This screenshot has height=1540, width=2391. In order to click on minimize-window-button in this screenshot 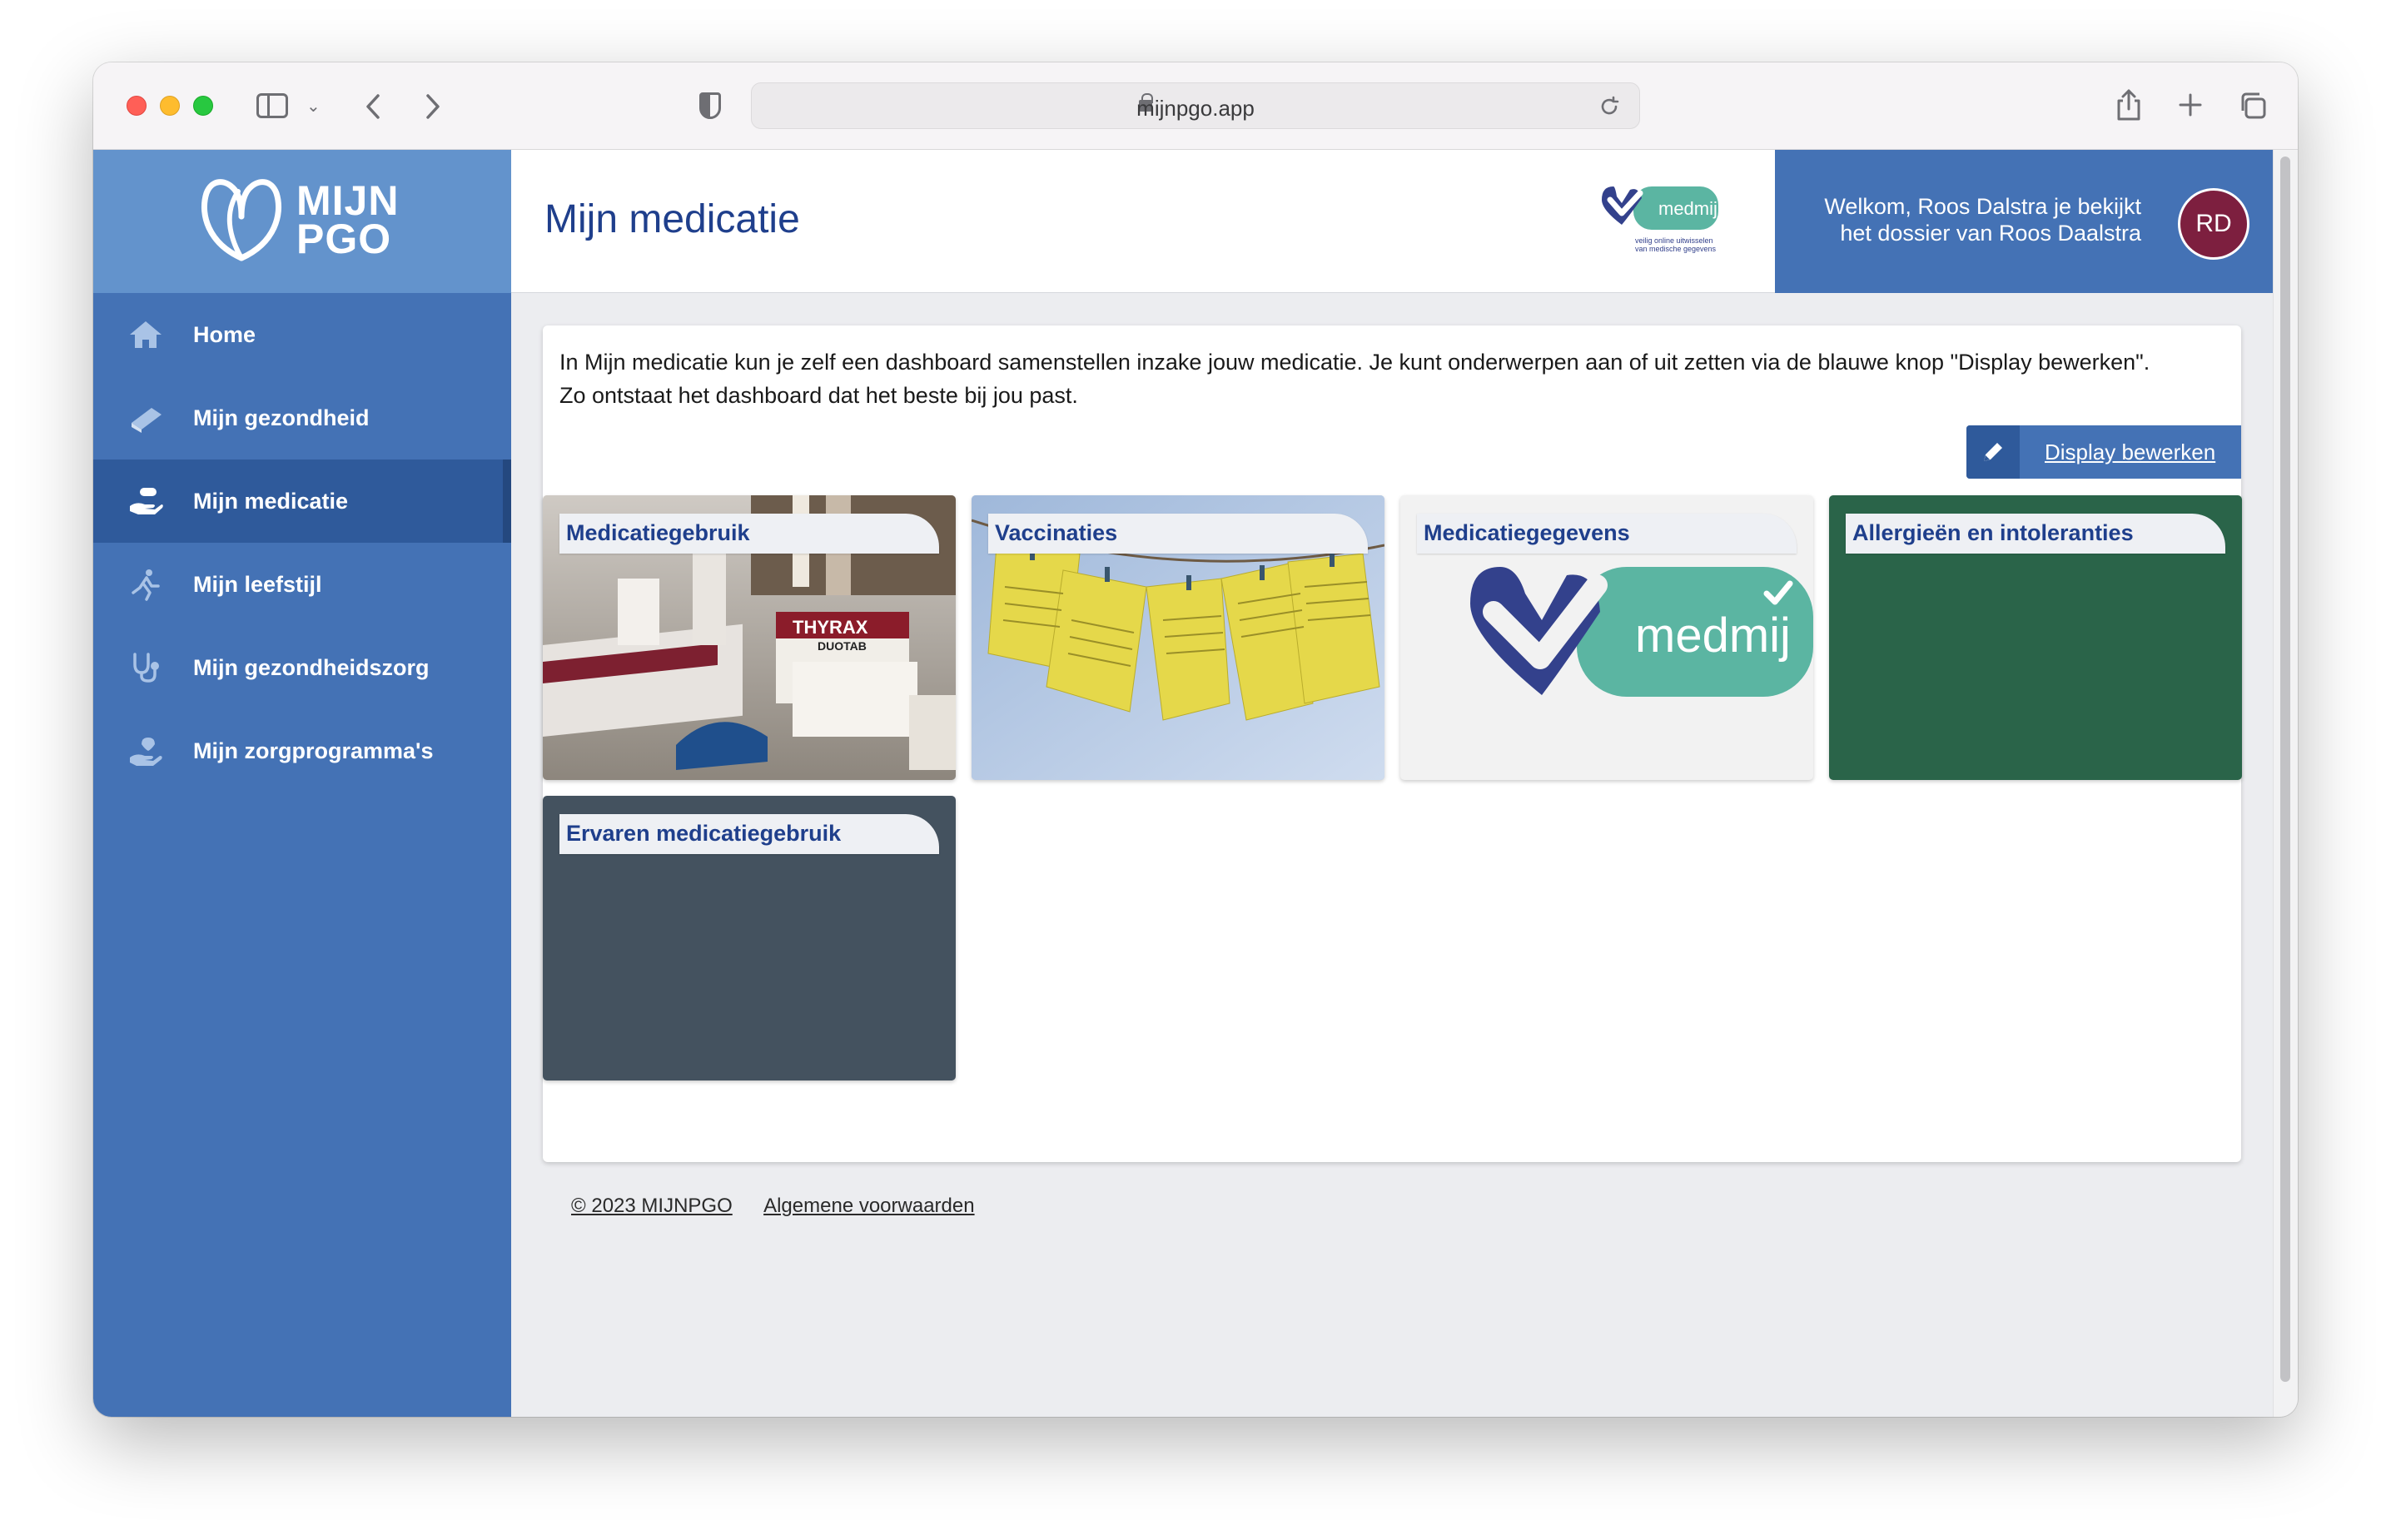, I will do `click(170, 106)`.